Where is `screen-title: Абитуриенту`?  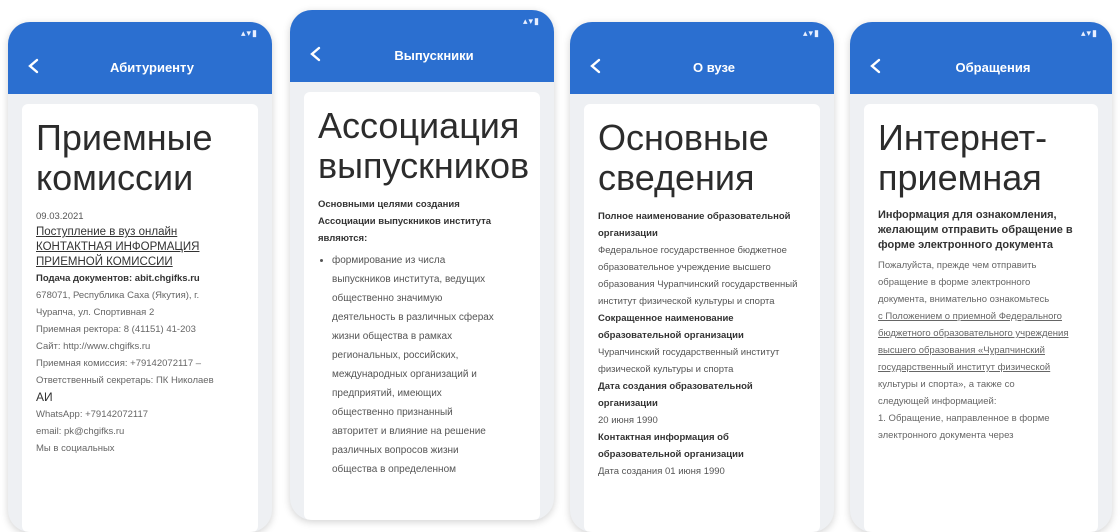
screen-title: Абитуриенту is located at coordinates (152, 67).